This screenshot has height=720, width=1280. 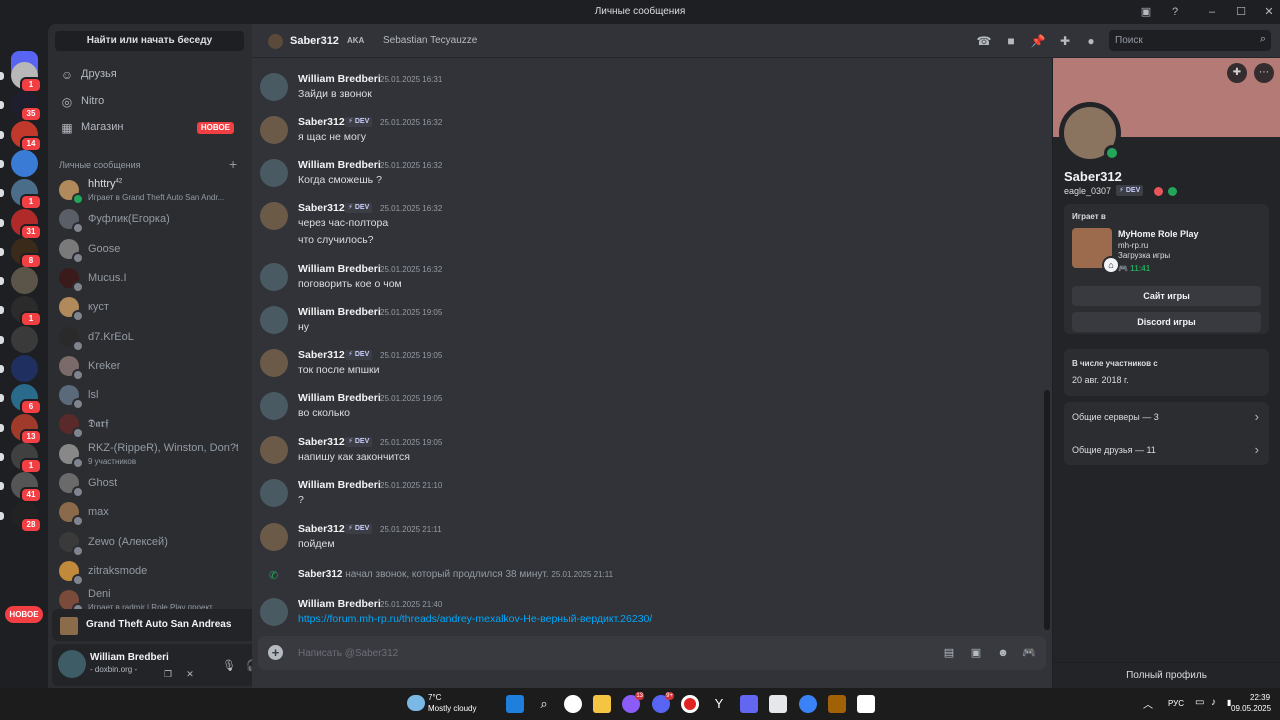 What do you see at coordinates (1251, 708) in the screenshot?
I see `clock-date: 09.05.2025` at bounding box center [1251, 708].